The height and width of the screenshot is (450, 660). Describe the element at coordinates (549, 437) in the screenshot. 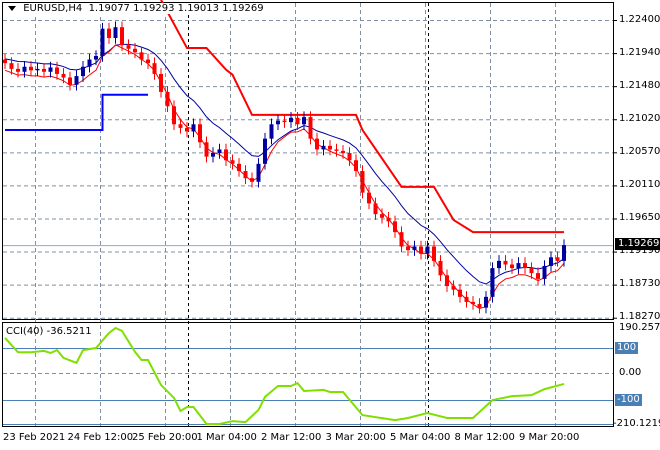

I see `time-axis-label: 9 Mar 20:00` at that location.